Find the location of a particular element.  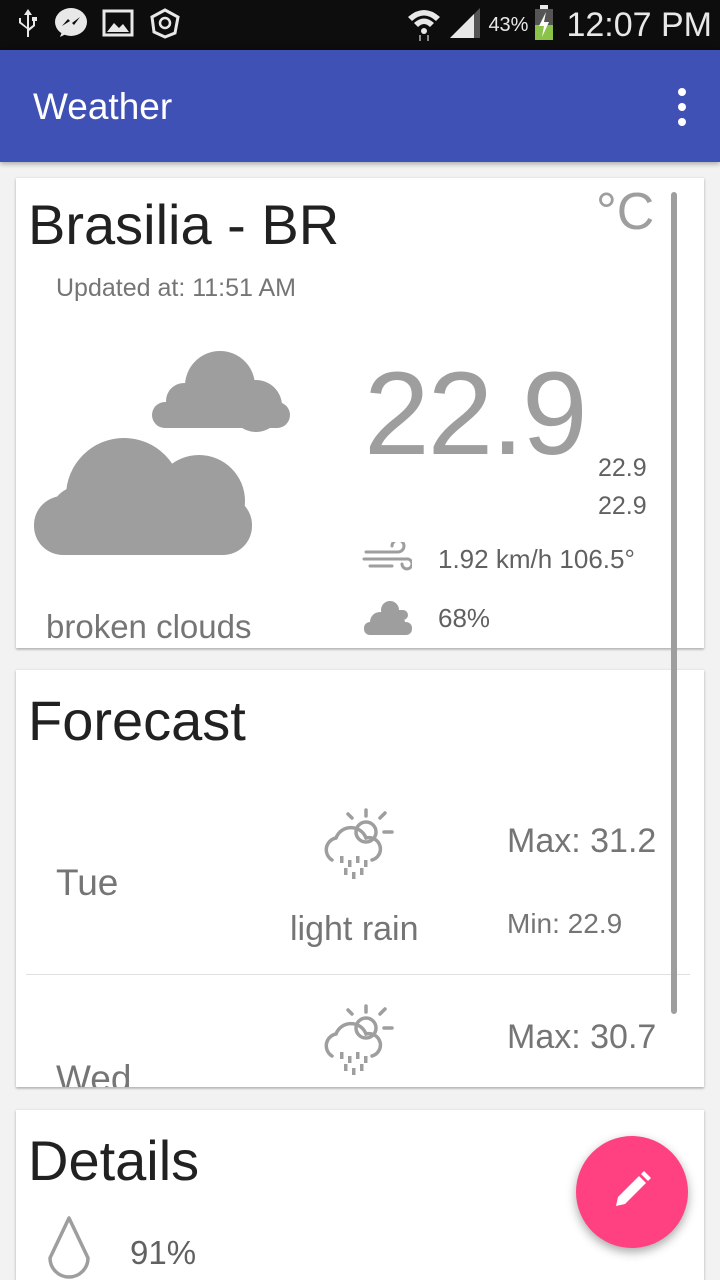

max-temperature: 22.9 is located at coordinates (622, 468).